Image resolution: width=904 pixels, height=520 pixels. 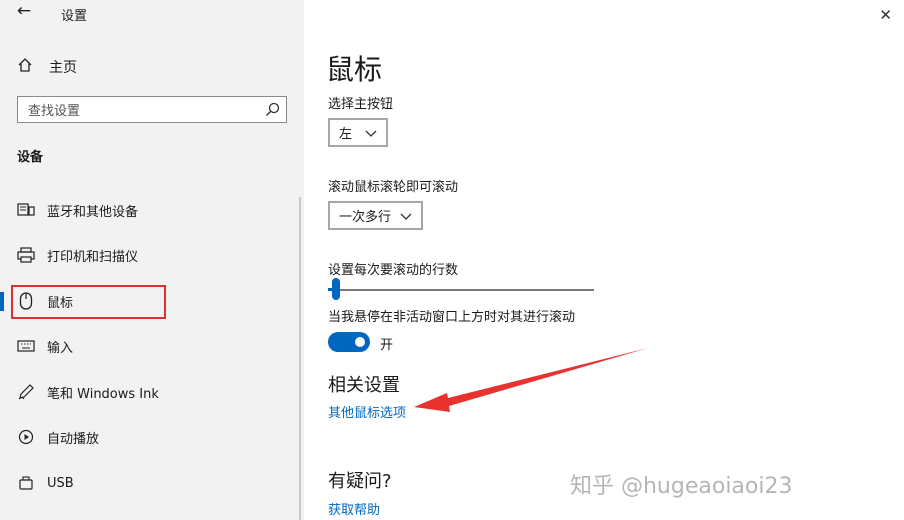 What do you see at coordinates (88, 302) in the screenshot?
I see `highlight-box` at bounding box center [88, 302].